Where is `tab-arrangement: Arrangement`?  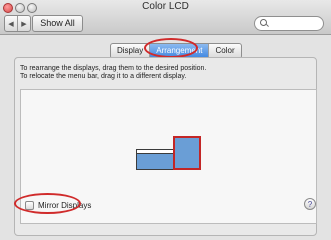
tab-arrangement: Arrangement is located at coordinates (179, 51).